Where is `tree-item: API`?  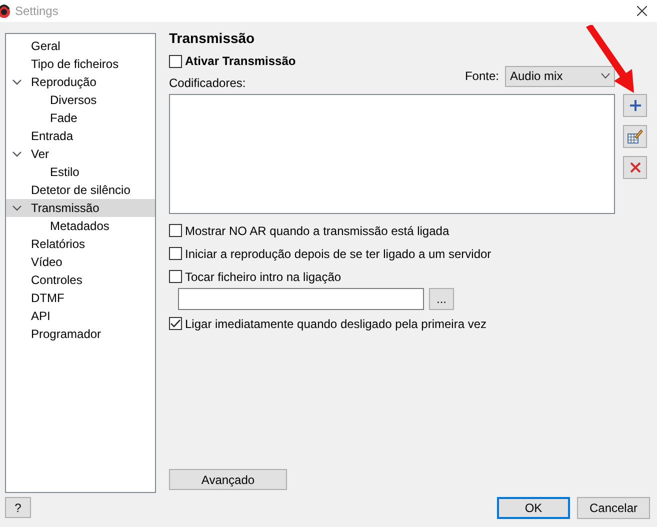
tree-item: API is located at coordinates (80, 316).